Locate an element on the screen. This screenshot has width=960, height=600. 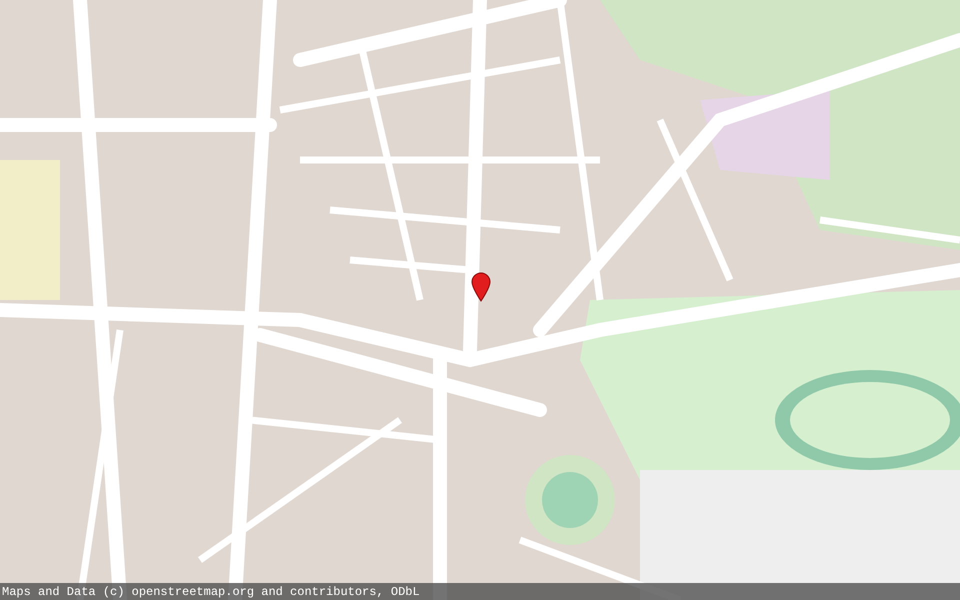
location-pin-icon is located at coordinates (481, 287).